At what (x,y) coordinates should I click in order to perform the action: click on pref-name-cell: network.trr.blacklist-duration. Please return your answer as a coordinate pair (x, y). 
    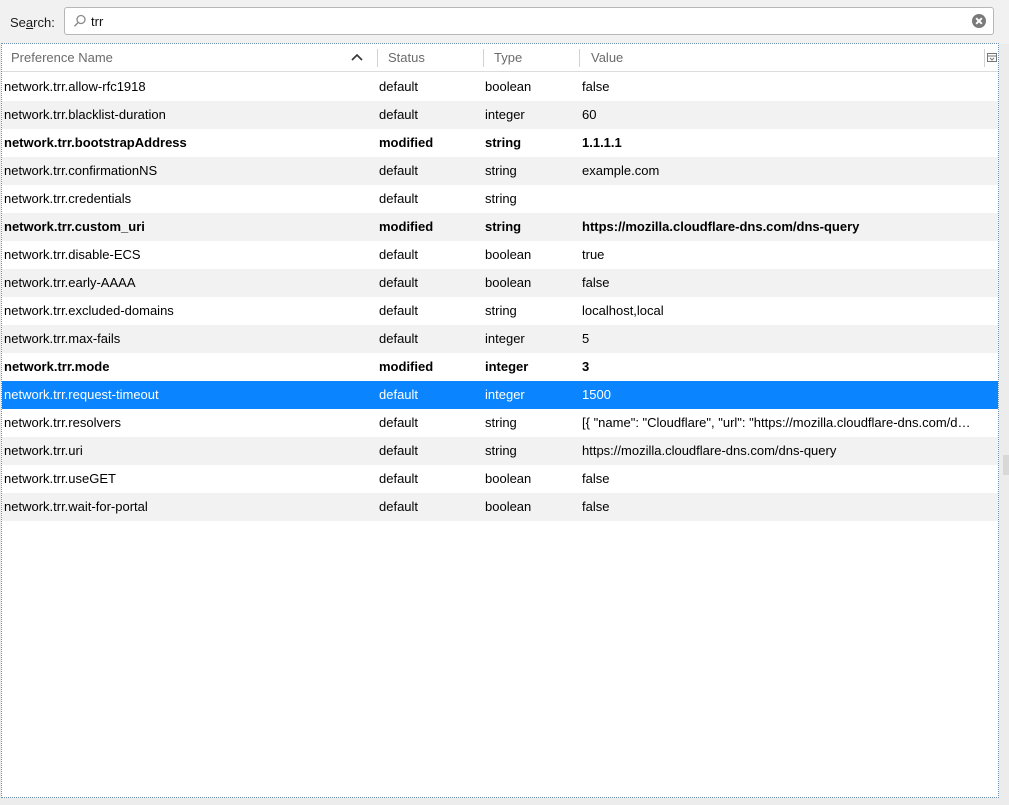
    Looking at the image, I should click on (85, 114).